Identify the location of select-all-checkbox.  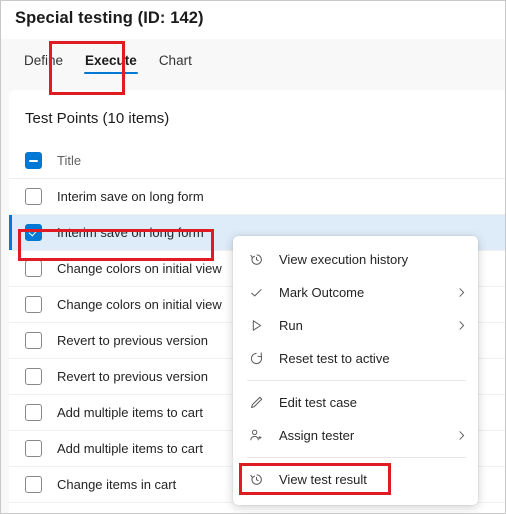
(33, 160).